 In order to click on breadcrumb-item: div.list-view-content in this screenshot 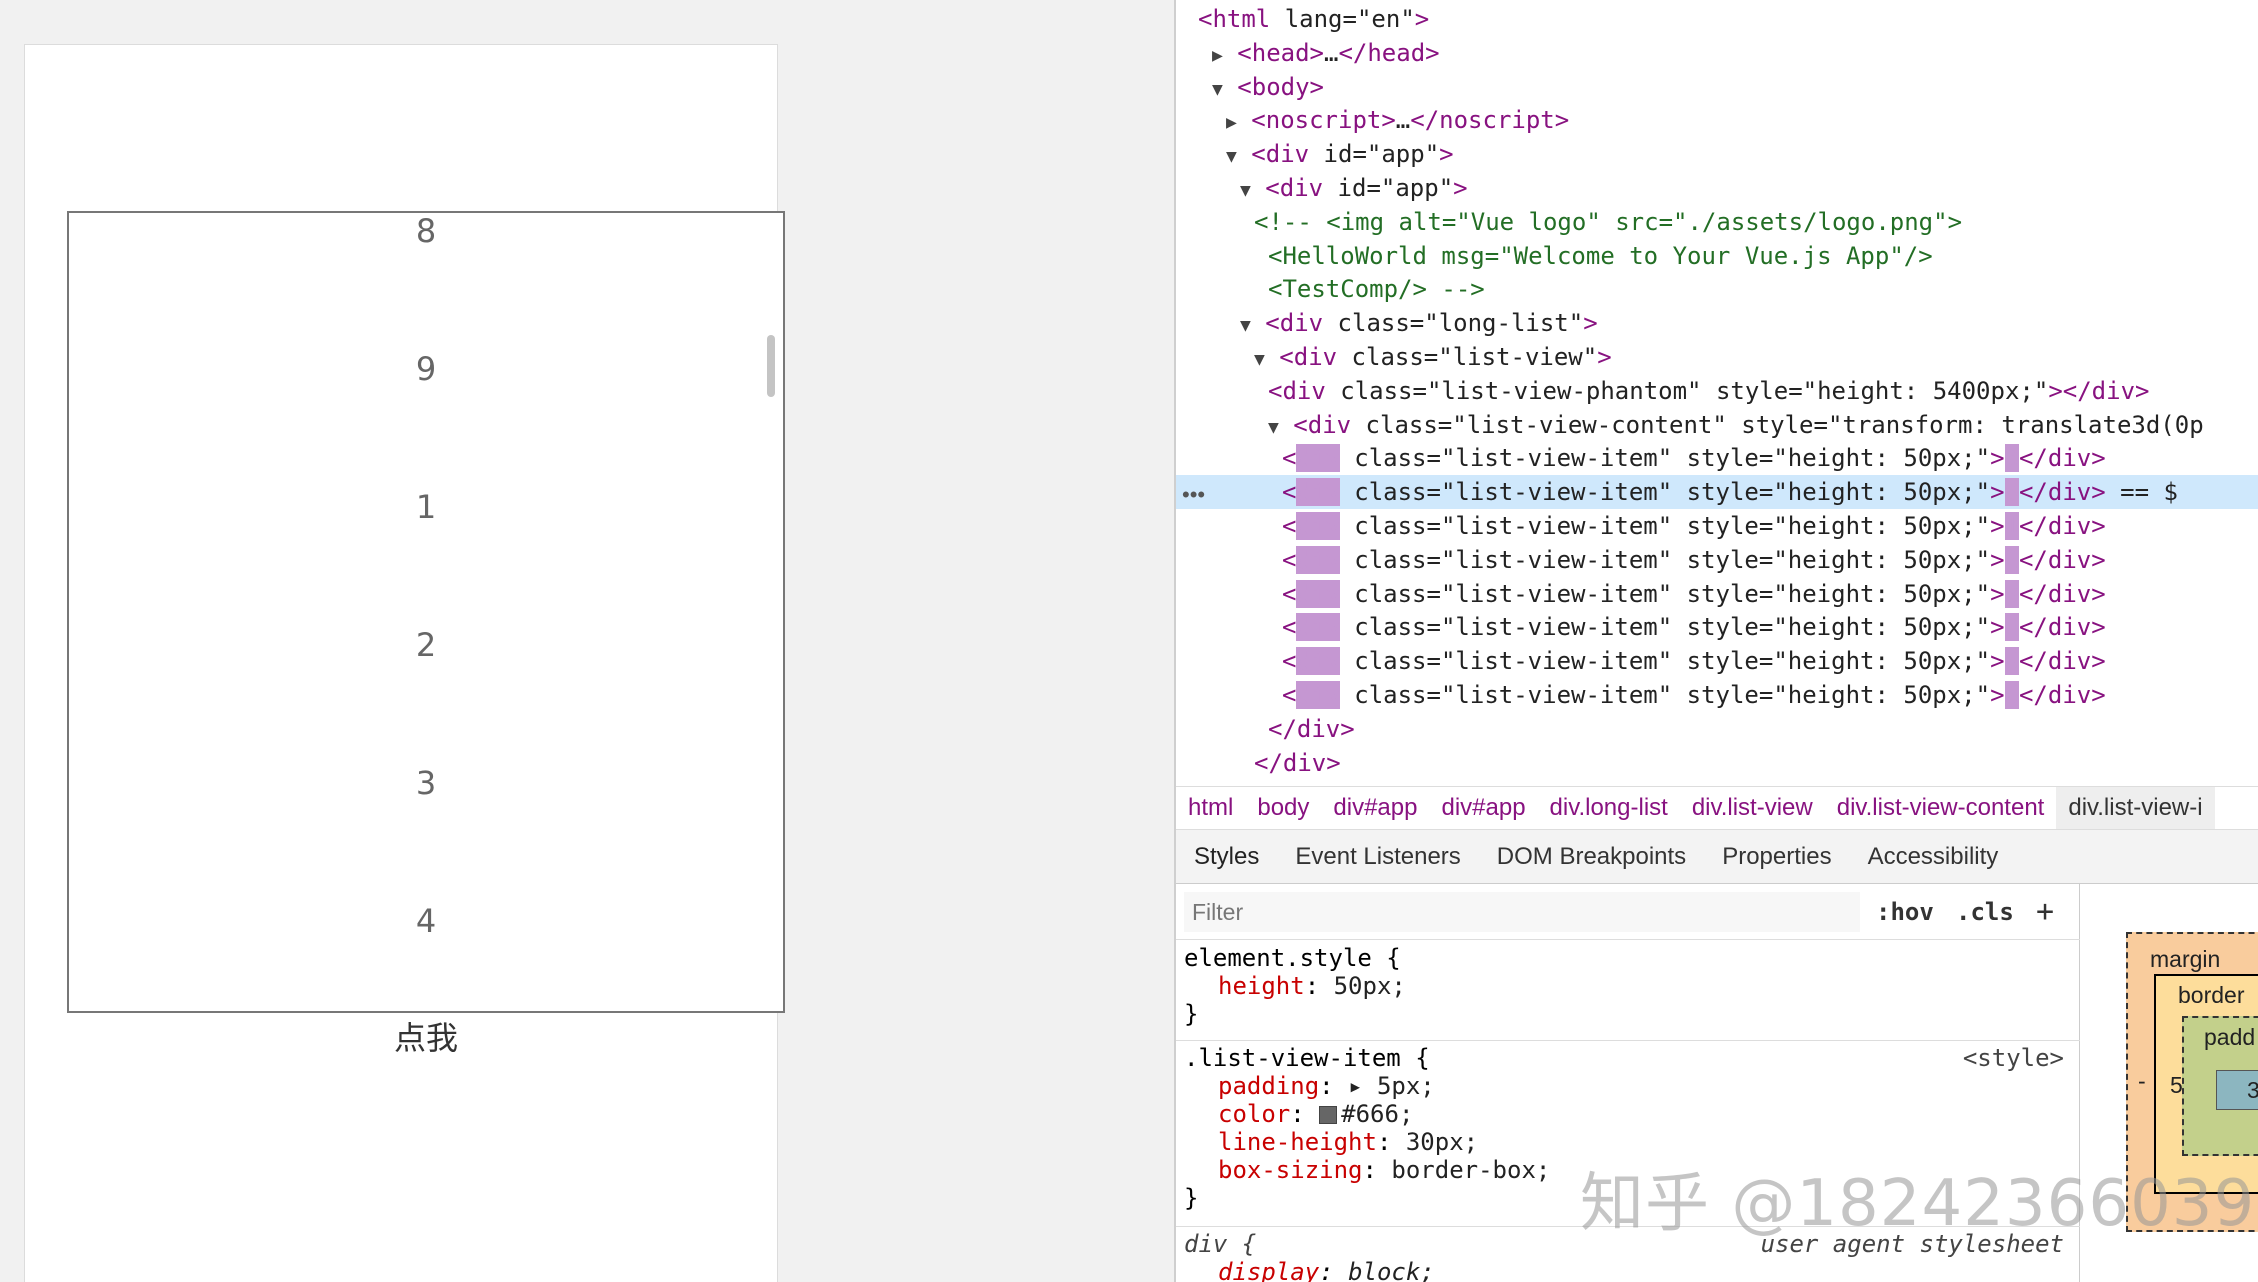, I will do `click(1941, 808)`.